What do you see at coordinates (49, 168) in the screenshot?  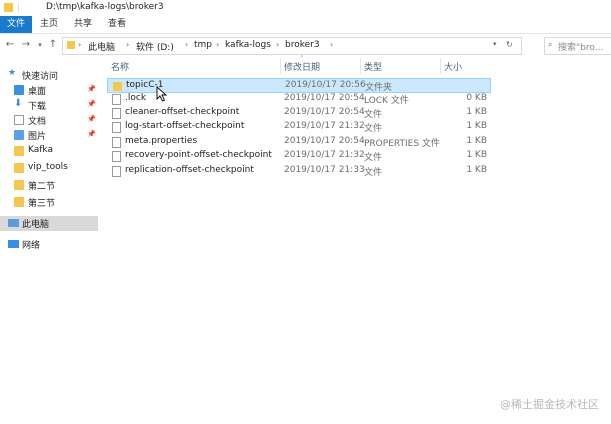 I see `nav-item-vip-tools: vip_tools` at bounding box center [49, 168].